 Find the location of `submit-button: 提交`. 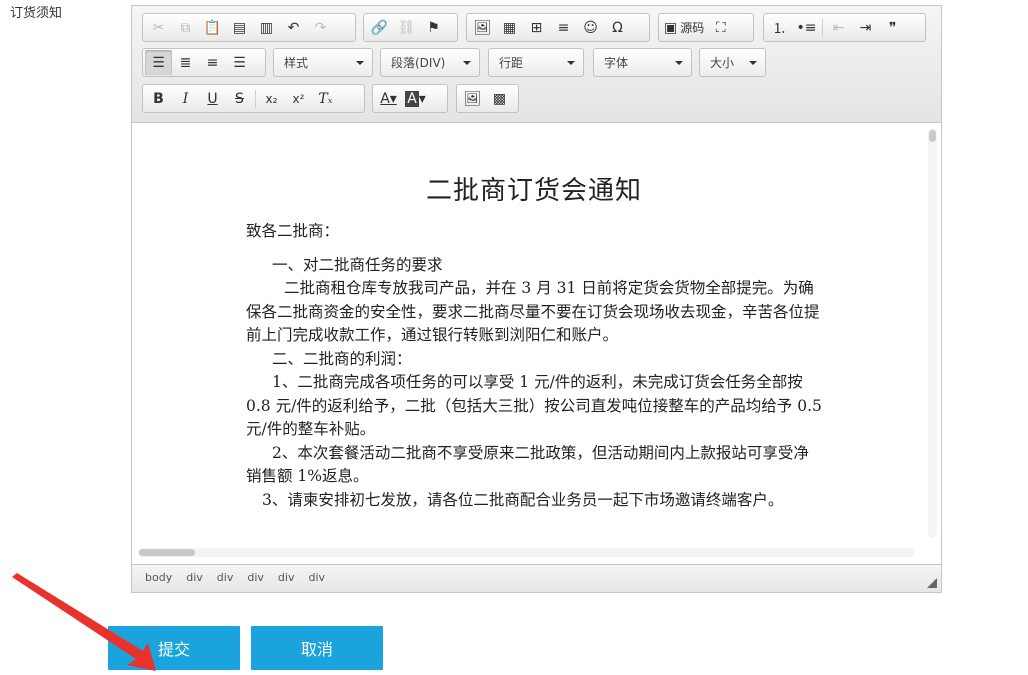

submit-button: 提交 is located at coordinates (174, 648).